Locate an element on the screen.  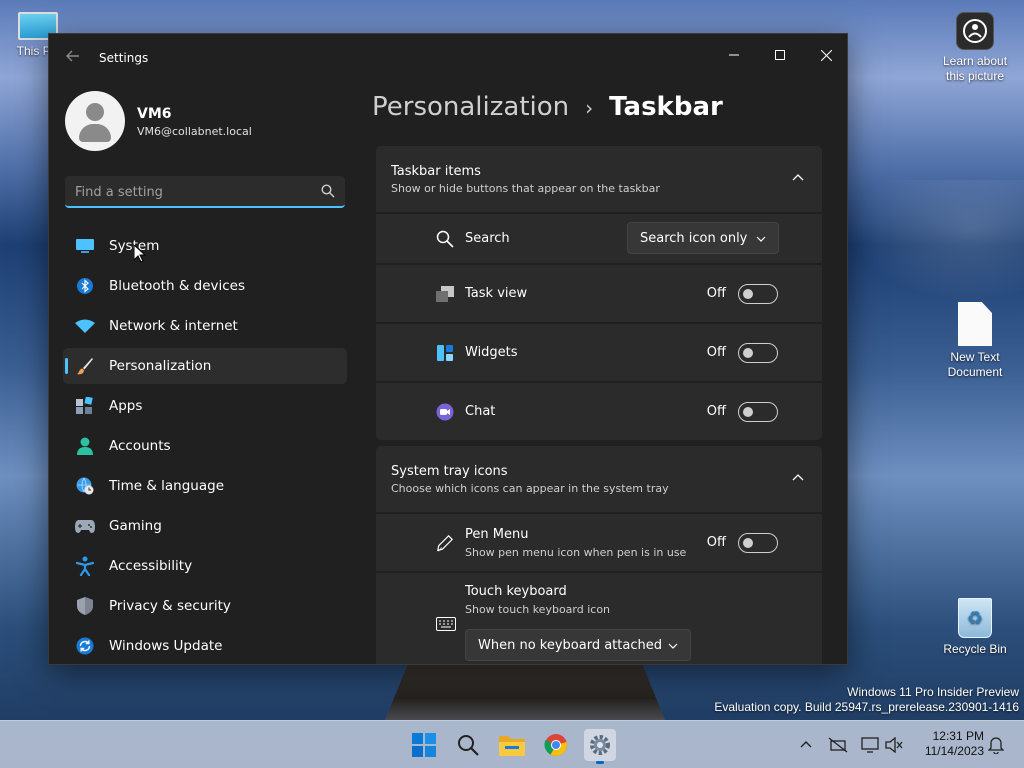
back-button is located at coordinates (73, 58).